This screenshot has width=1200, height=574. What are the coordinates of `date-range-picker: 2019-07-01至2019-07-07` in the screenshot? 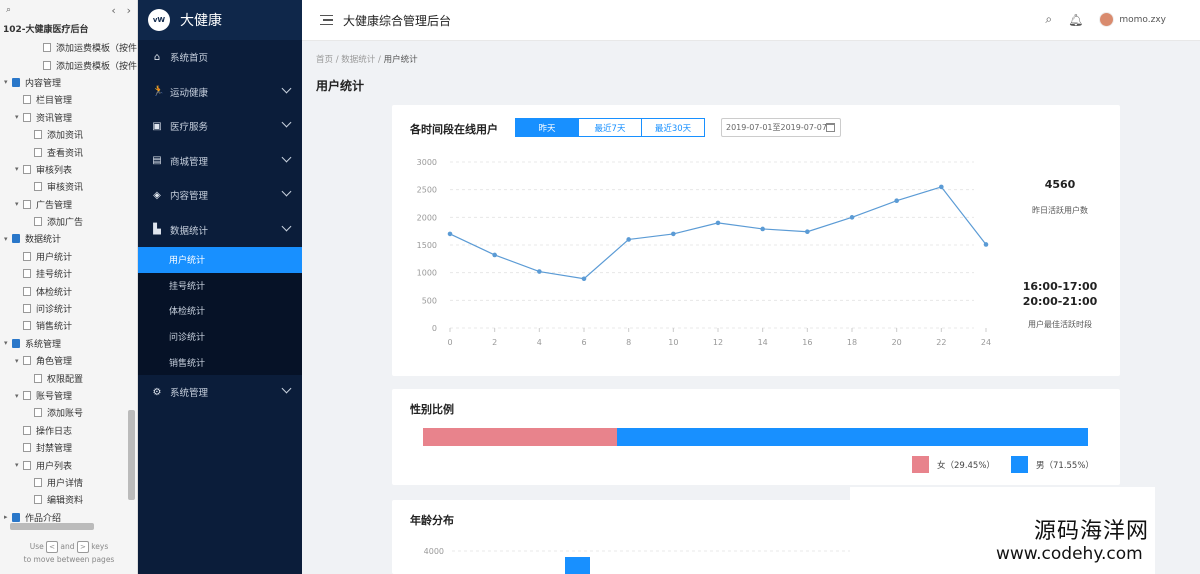 It's located at (781, 127).